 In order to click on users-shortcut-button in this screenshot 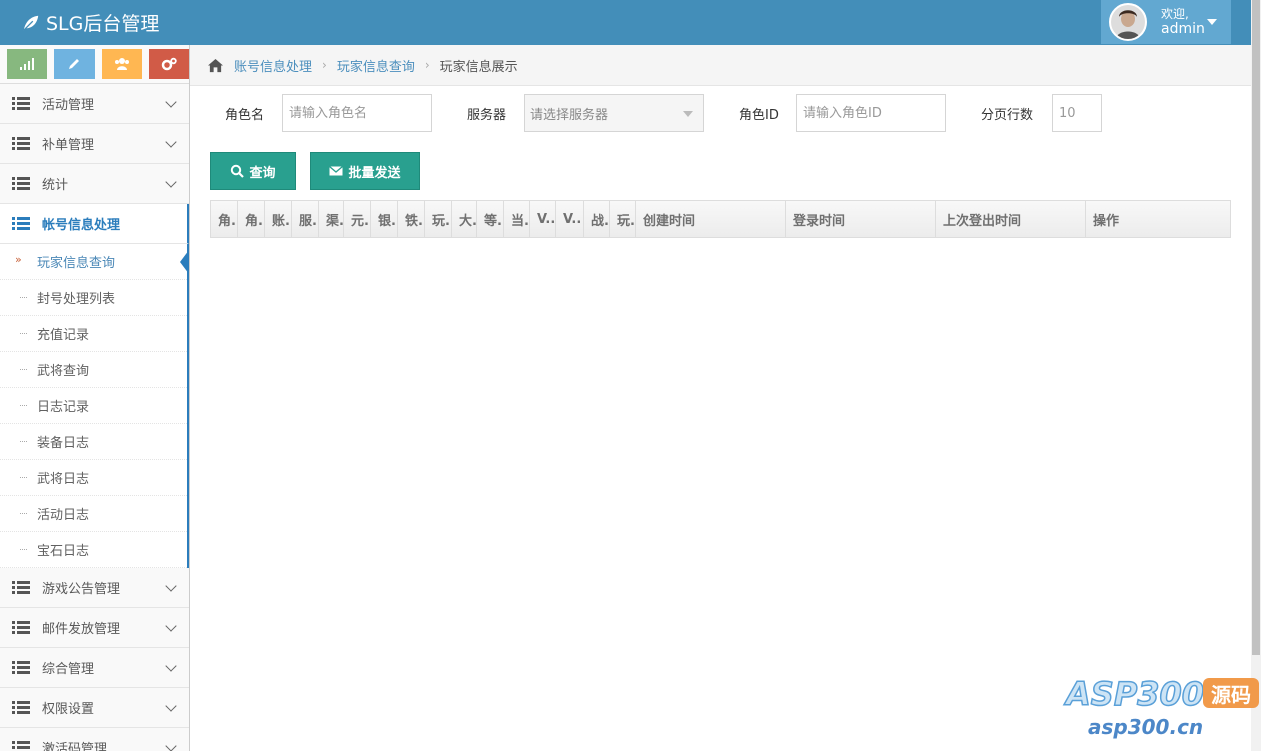, I will do `click(121, 64)`.